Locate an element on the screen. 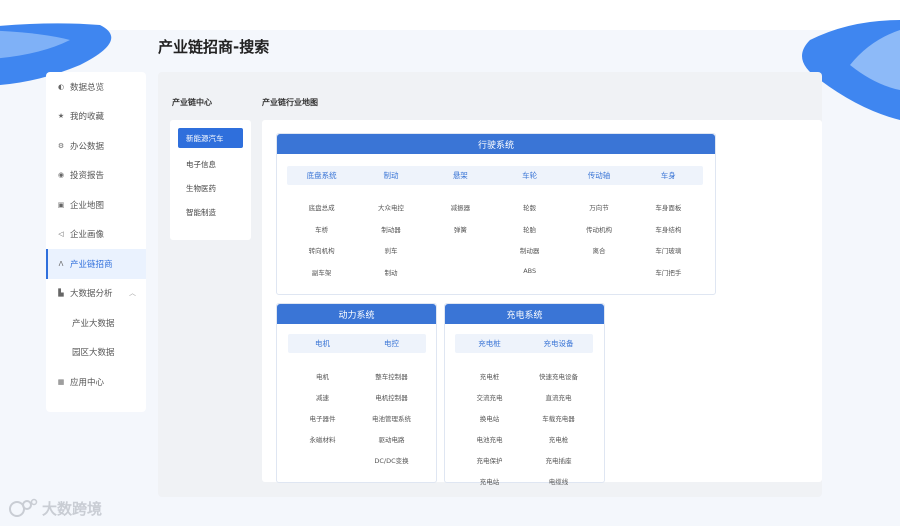  charge-cell: 充电枪 is located at coordinates (558, 439).